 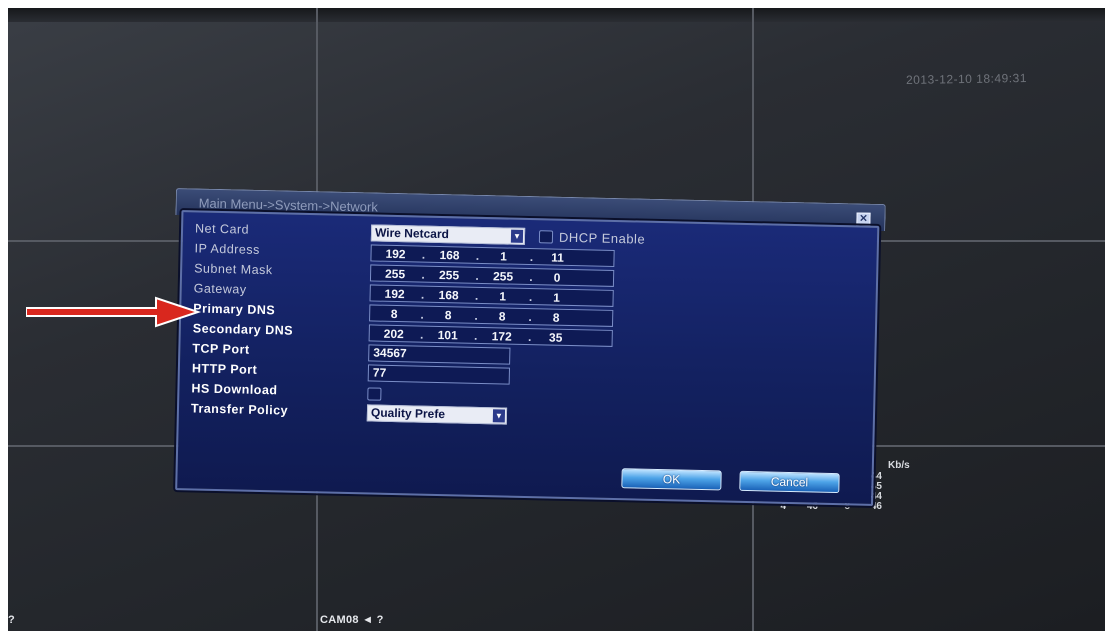 I want to click on cancel-button: Cancel, so click(x=789, y=482).